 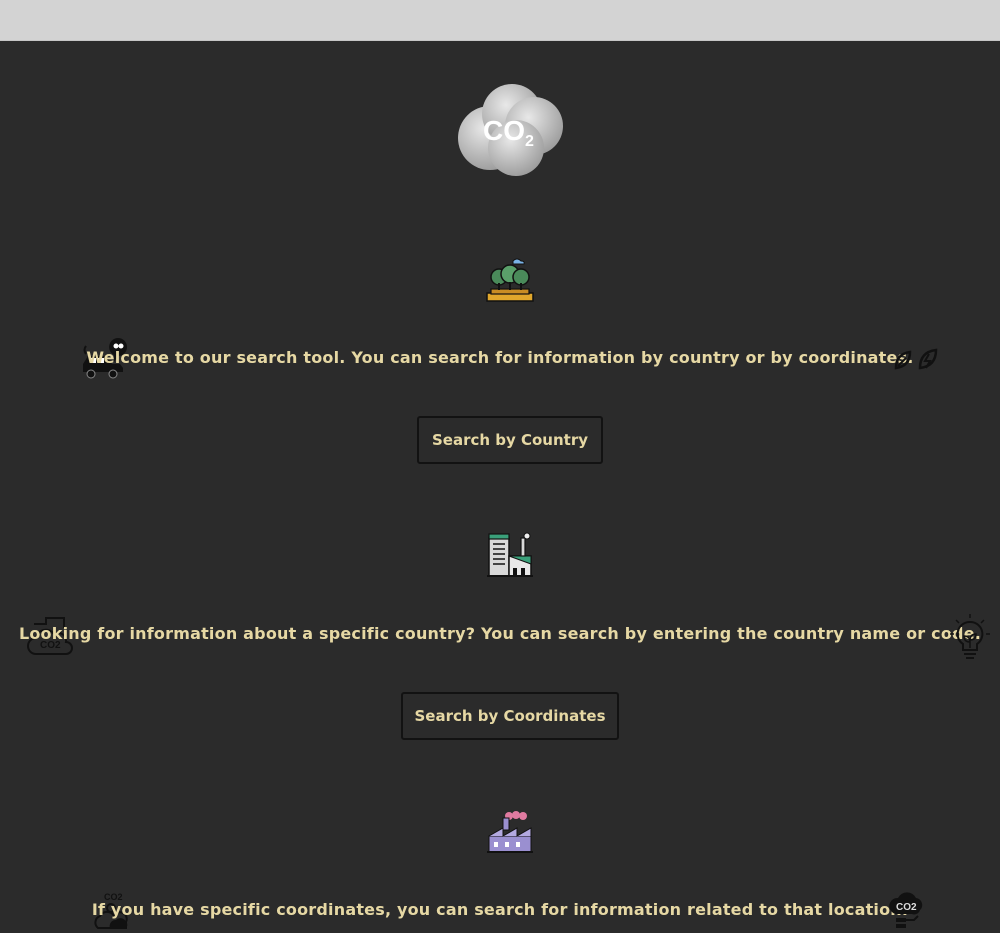 What do you see at coordinates (510, 440) in the screenshot?
I see `search-by-country-button: Search by Country` at bounding box center [510, 440].